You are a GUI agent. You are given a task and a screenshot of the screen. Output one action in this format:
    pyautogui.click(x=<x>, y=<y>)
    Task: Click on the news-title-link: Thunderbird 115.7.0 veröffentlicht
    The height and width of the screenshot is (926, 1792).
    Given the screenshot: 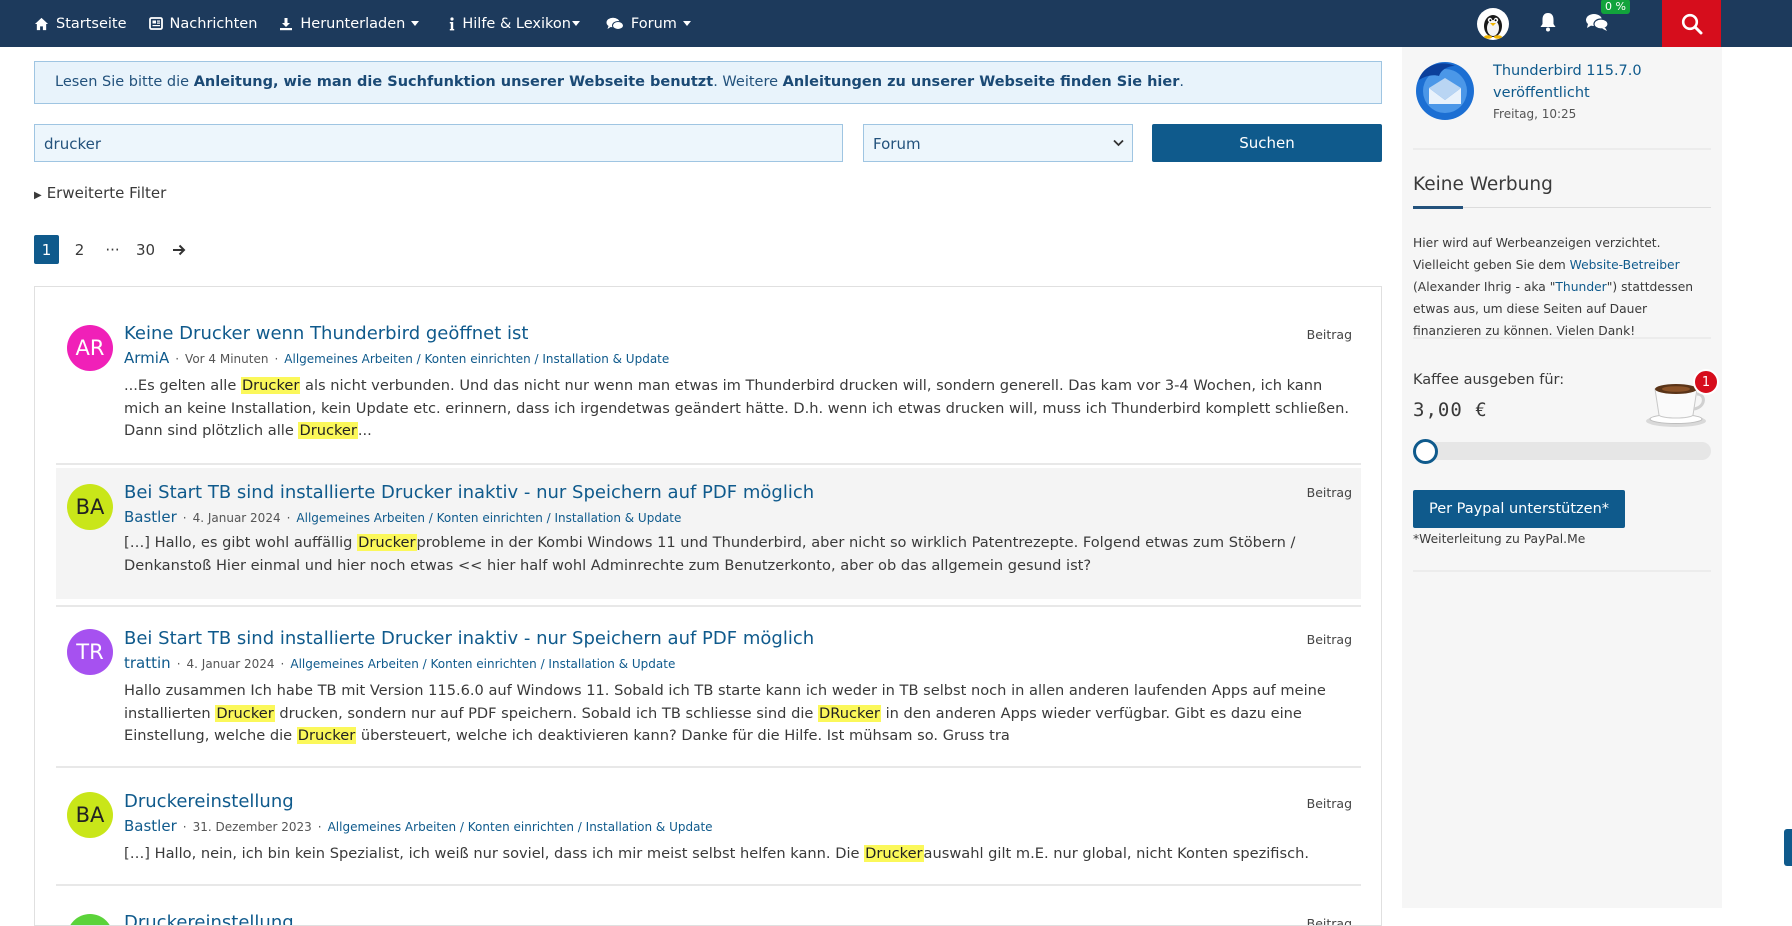 What is the action you would take?
    pyautogui.click(x=1593, y=82)
    